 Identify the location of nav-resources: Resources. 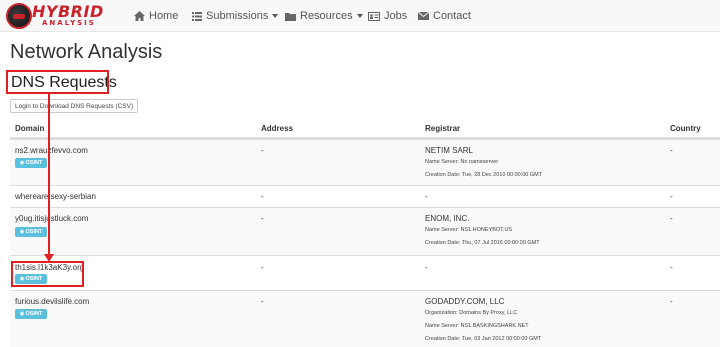
(324, 16).